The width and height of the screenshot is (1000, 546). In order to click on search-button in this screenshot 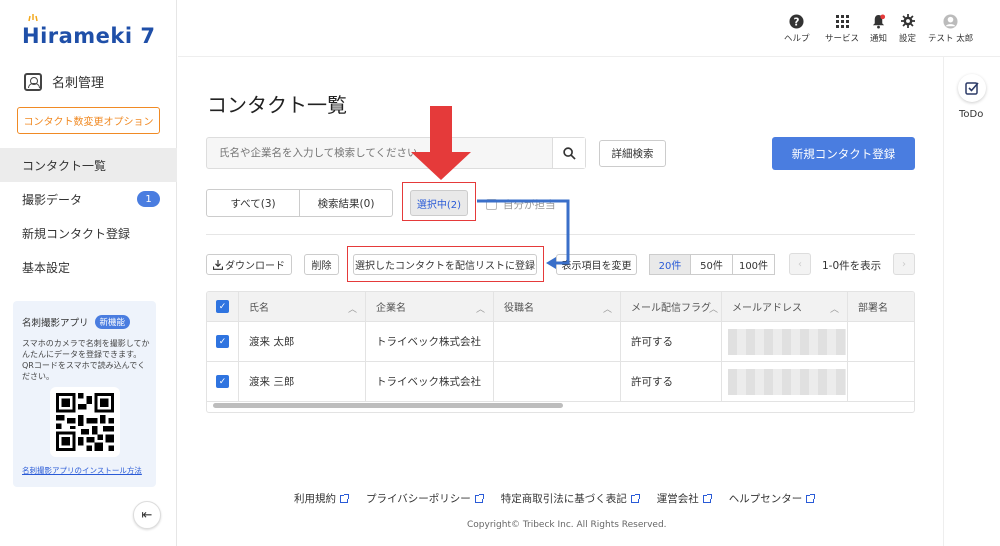, I will do `click(568, 153)`.